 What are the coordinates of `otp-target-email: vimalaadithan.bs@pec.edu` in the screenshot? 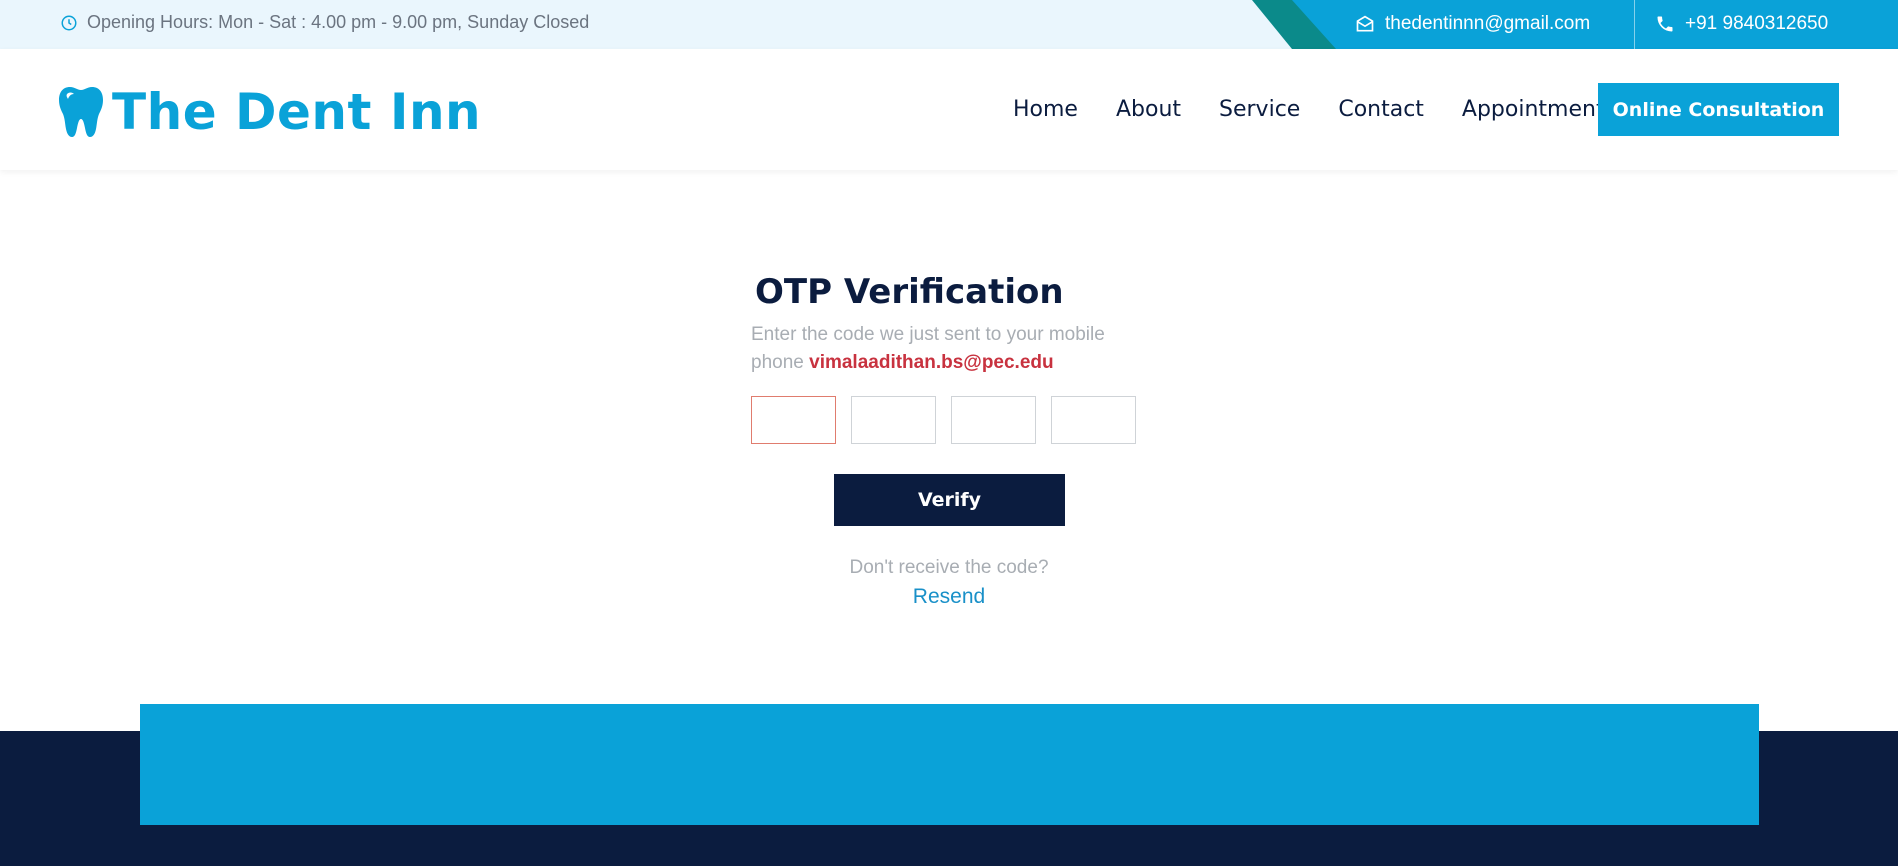 It's located at (931, 362).